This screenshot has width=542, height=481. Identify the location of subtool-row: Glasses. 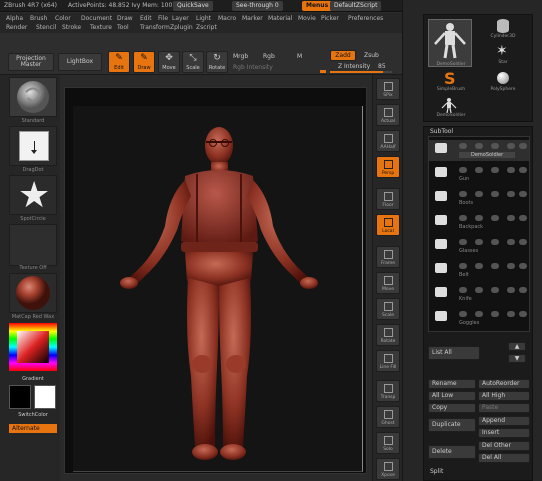
(479, 246).